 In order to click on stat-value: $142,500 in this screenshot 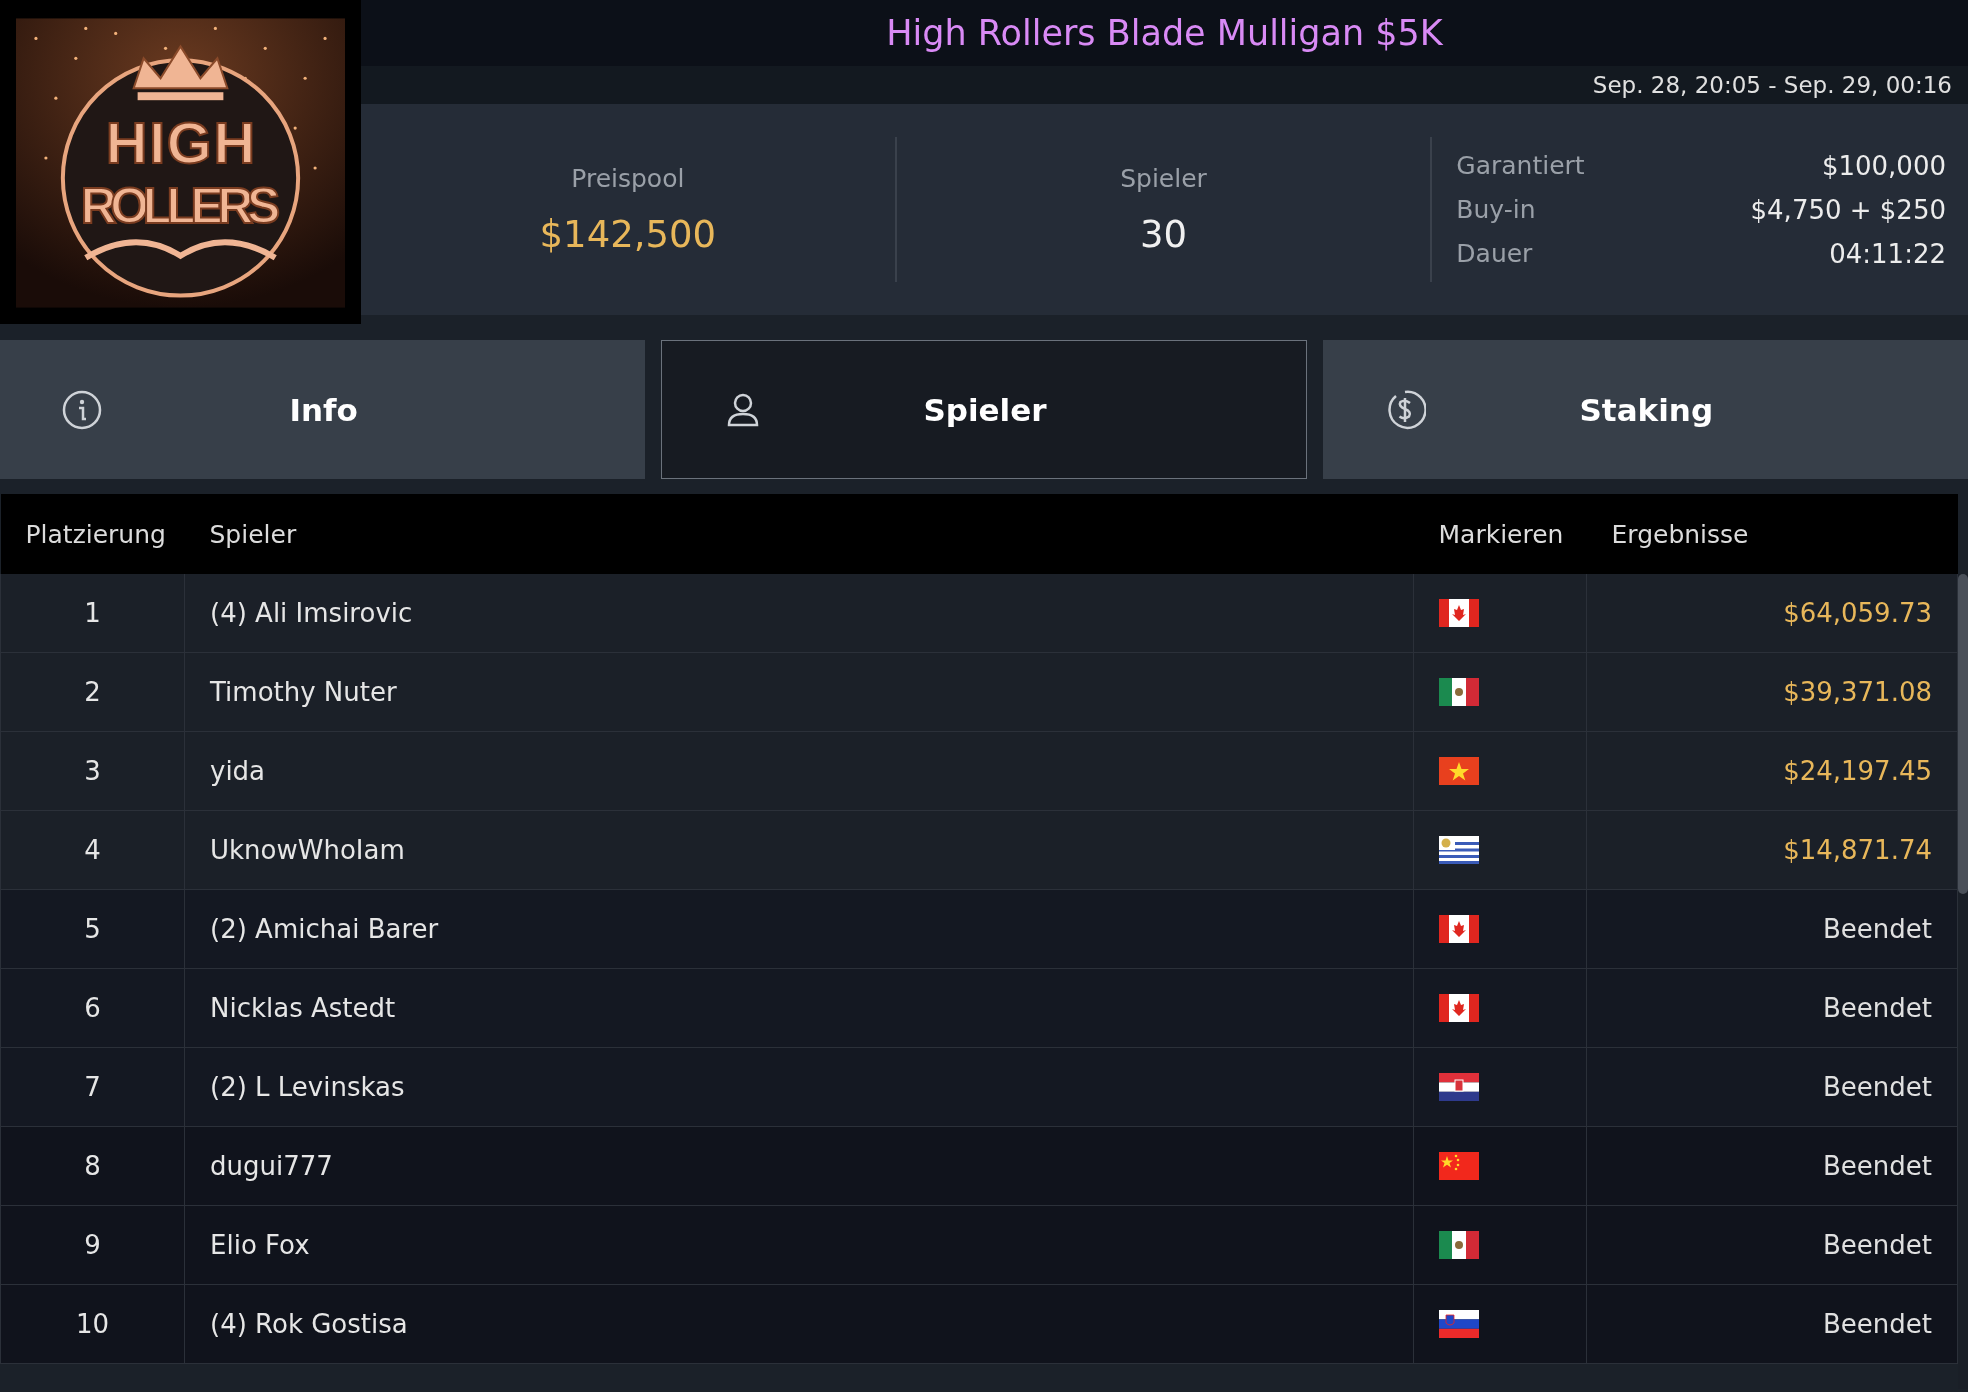, I will do `click(628, 234)`.